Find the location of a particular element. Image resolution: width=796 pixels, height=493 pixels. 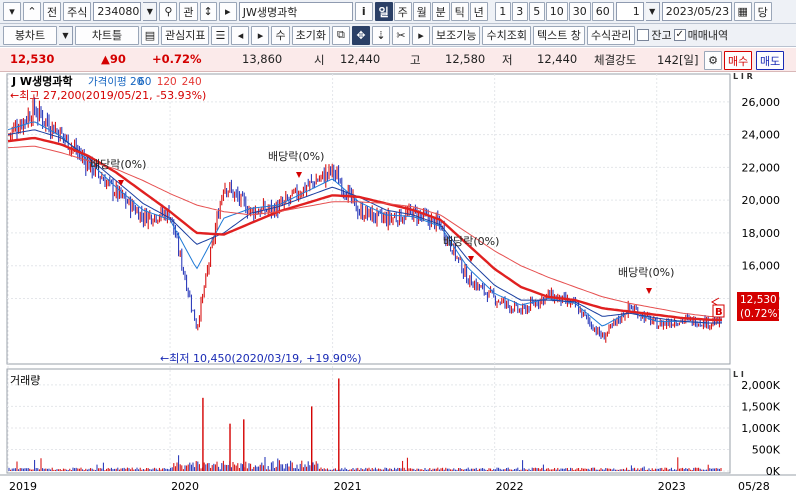

period-tab: 분 is located at coordinates (440, 11).